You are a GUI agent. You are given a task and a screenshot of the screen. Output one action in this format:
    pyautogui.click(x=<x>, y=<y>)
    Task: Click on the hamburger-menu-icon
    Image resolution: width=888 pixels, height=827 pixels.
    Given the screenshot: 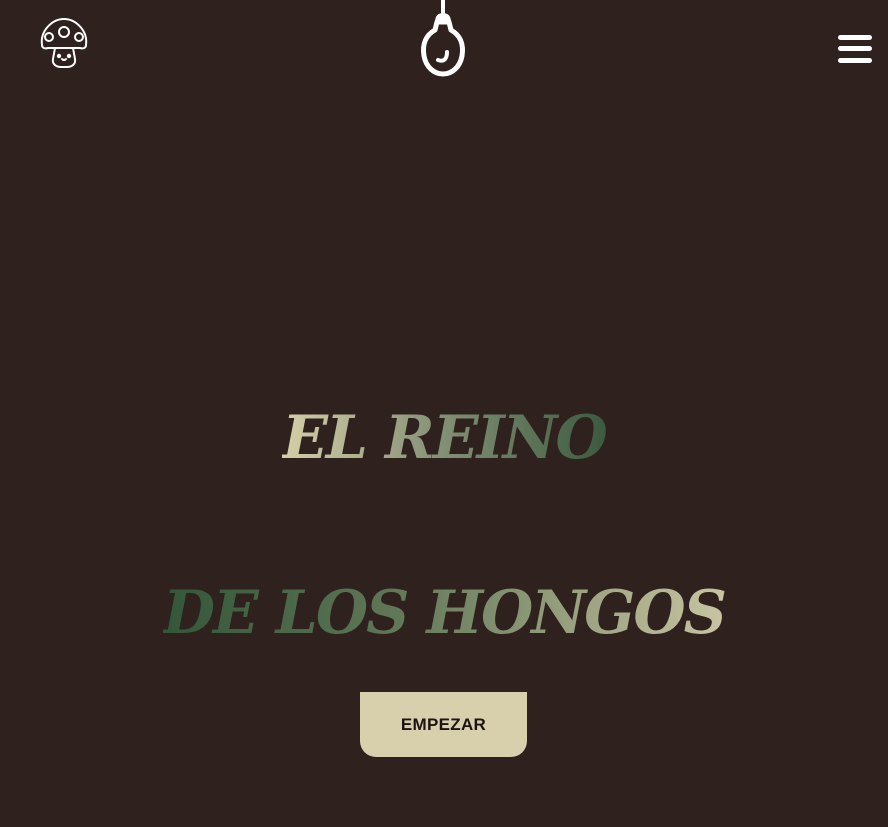 What is the action you would take?
    pyautogui.click(x=856, y=49)
    